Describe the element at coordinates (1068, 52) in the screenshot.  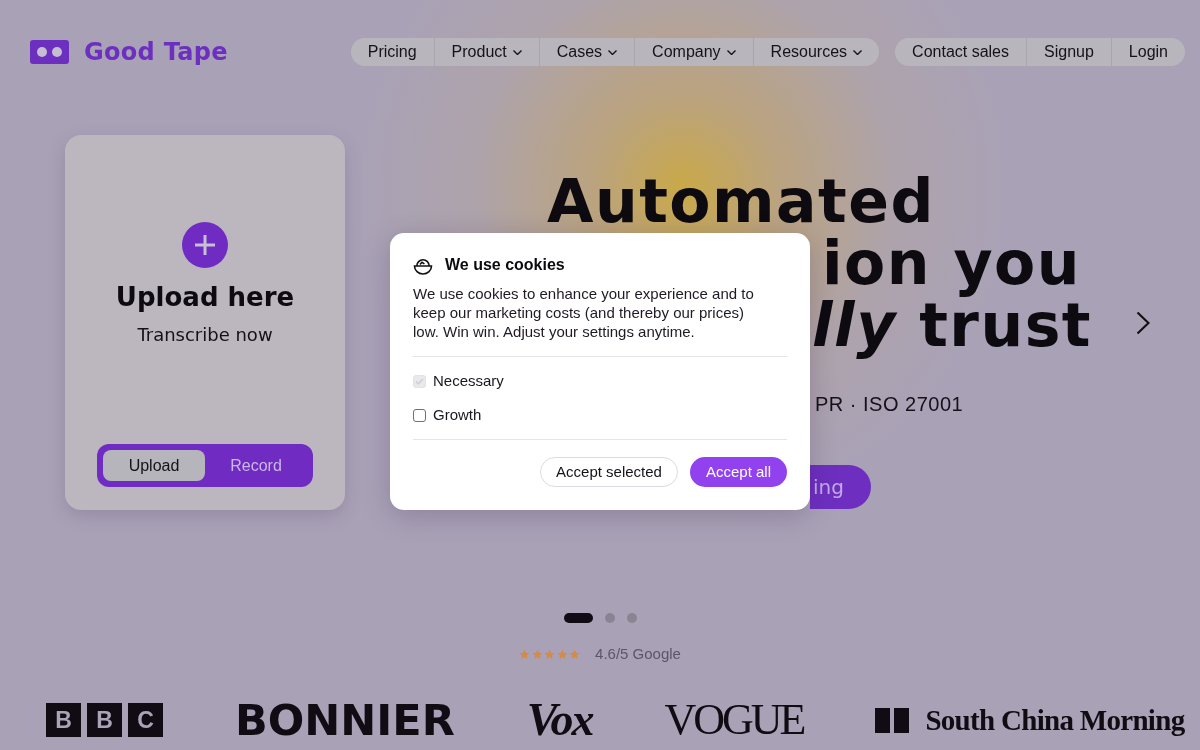
I see `nav-link: Signup` at that location.